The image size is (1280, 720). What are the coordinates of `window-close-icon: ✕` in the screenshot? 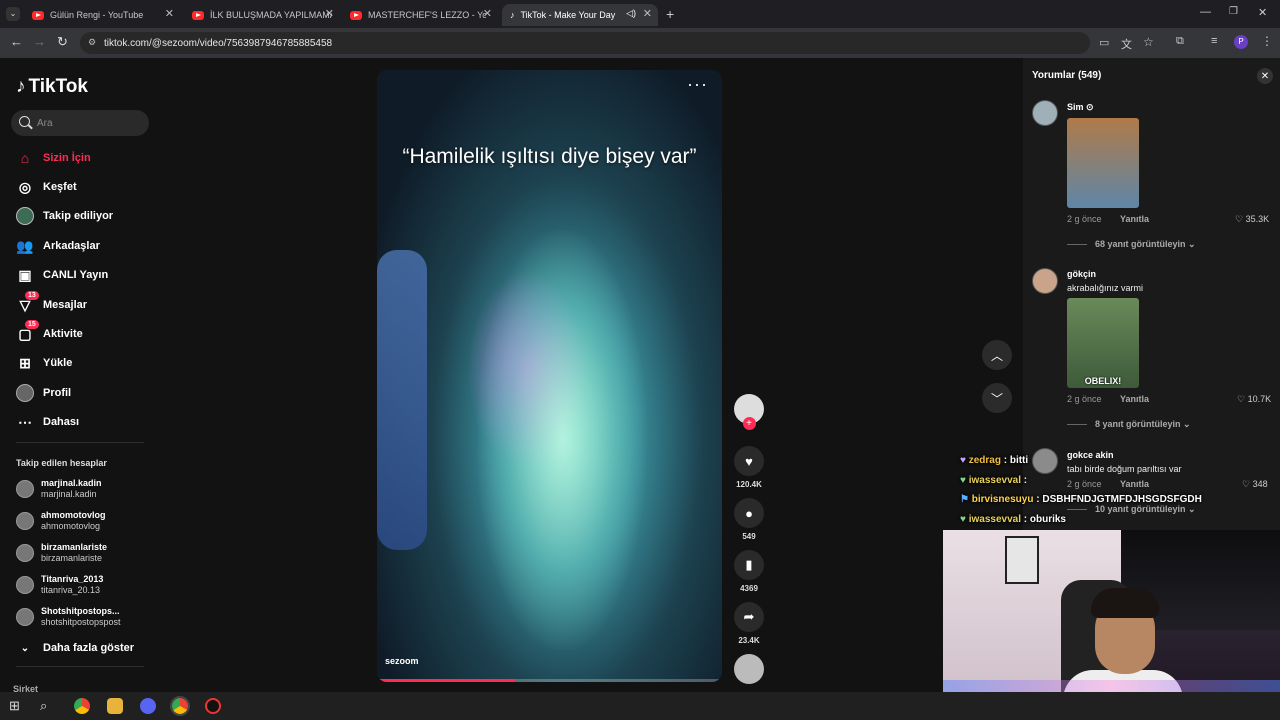 It's located at (1262, 12).